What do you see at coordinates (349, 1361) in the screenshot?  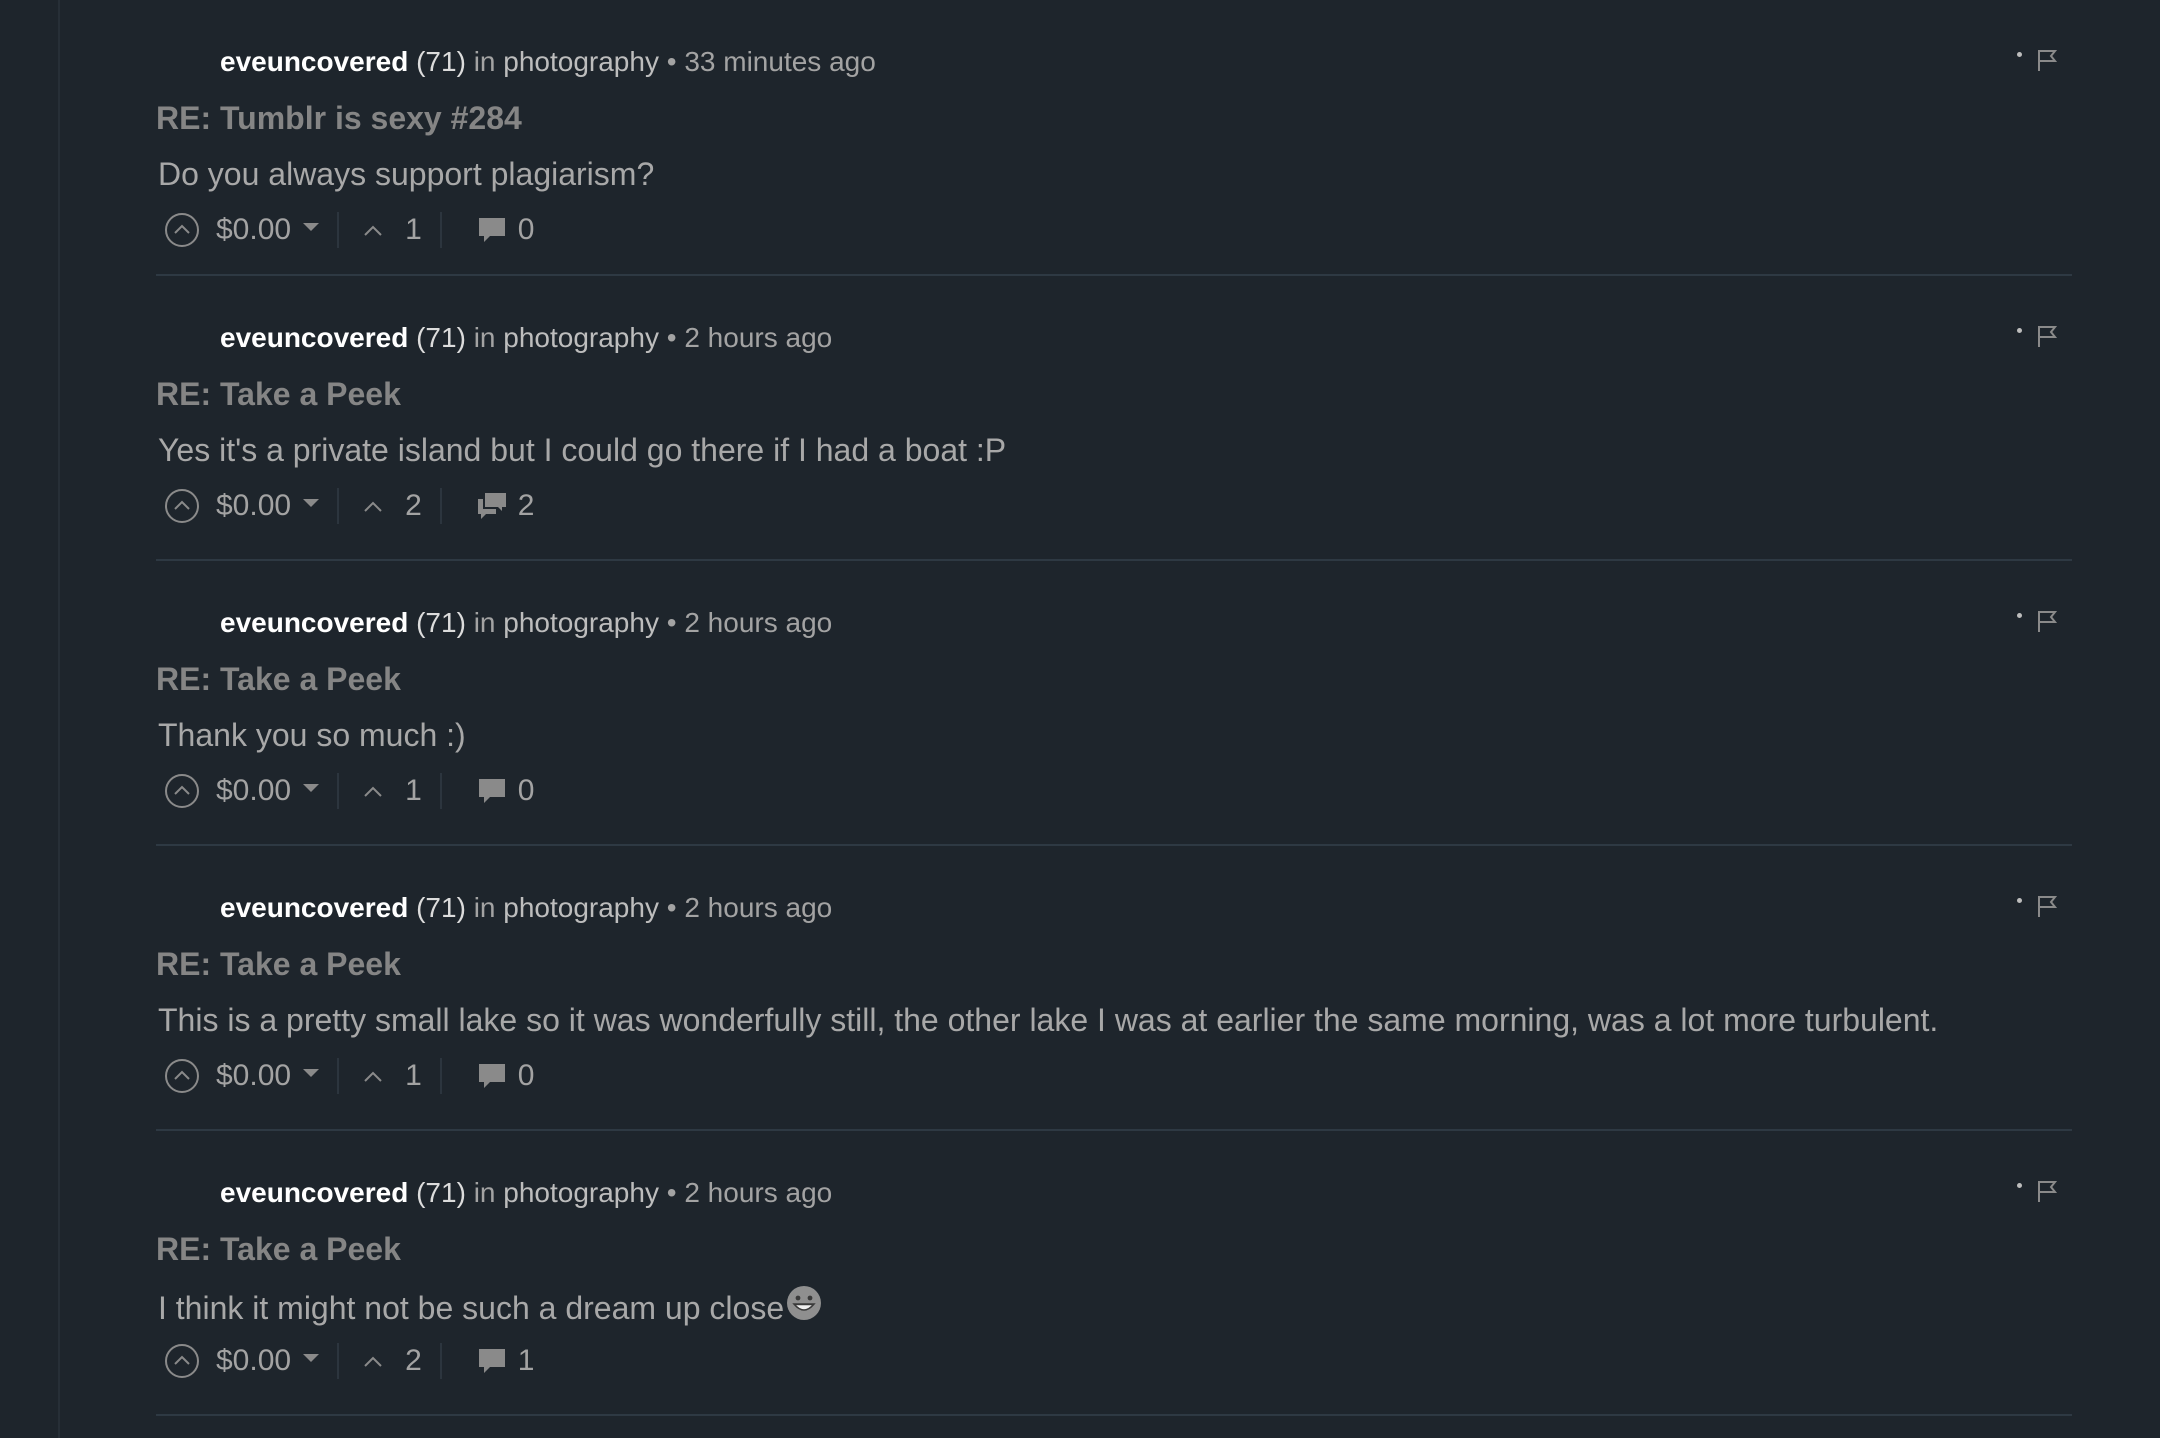 I see `comment-footer: $0.00 2 1` at bounding box center [349, 1361].